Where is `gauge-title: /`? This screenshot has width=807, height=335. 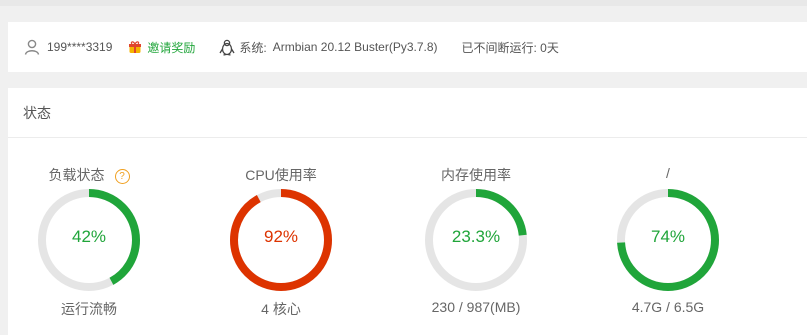 gauge-title: / is located at coordinates (668, 173).